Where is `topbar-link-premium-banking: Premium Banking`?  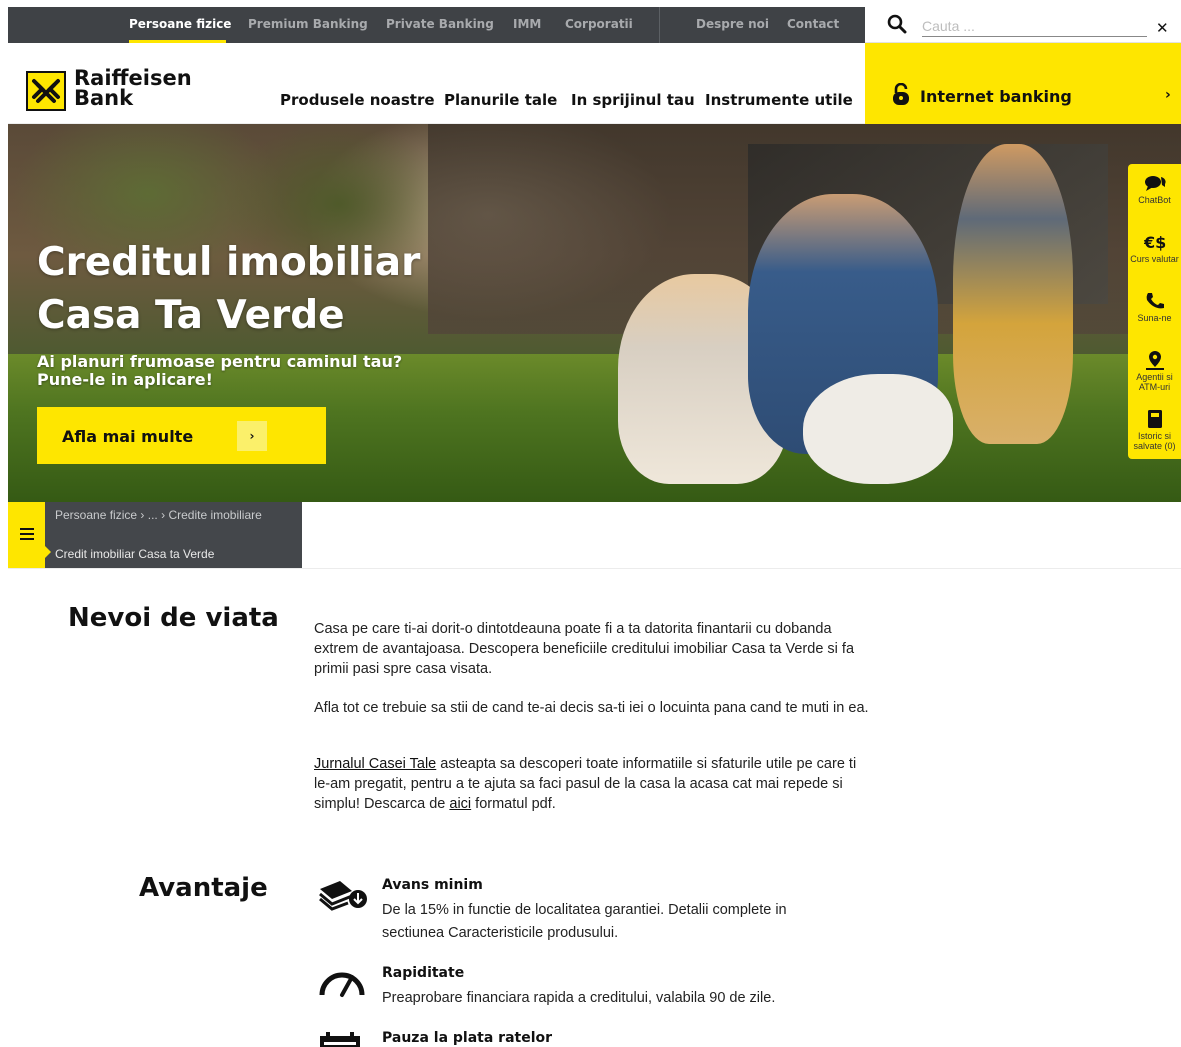
topbar-link-premium-banking: Premium Banking is located at coordinates (308, 24).